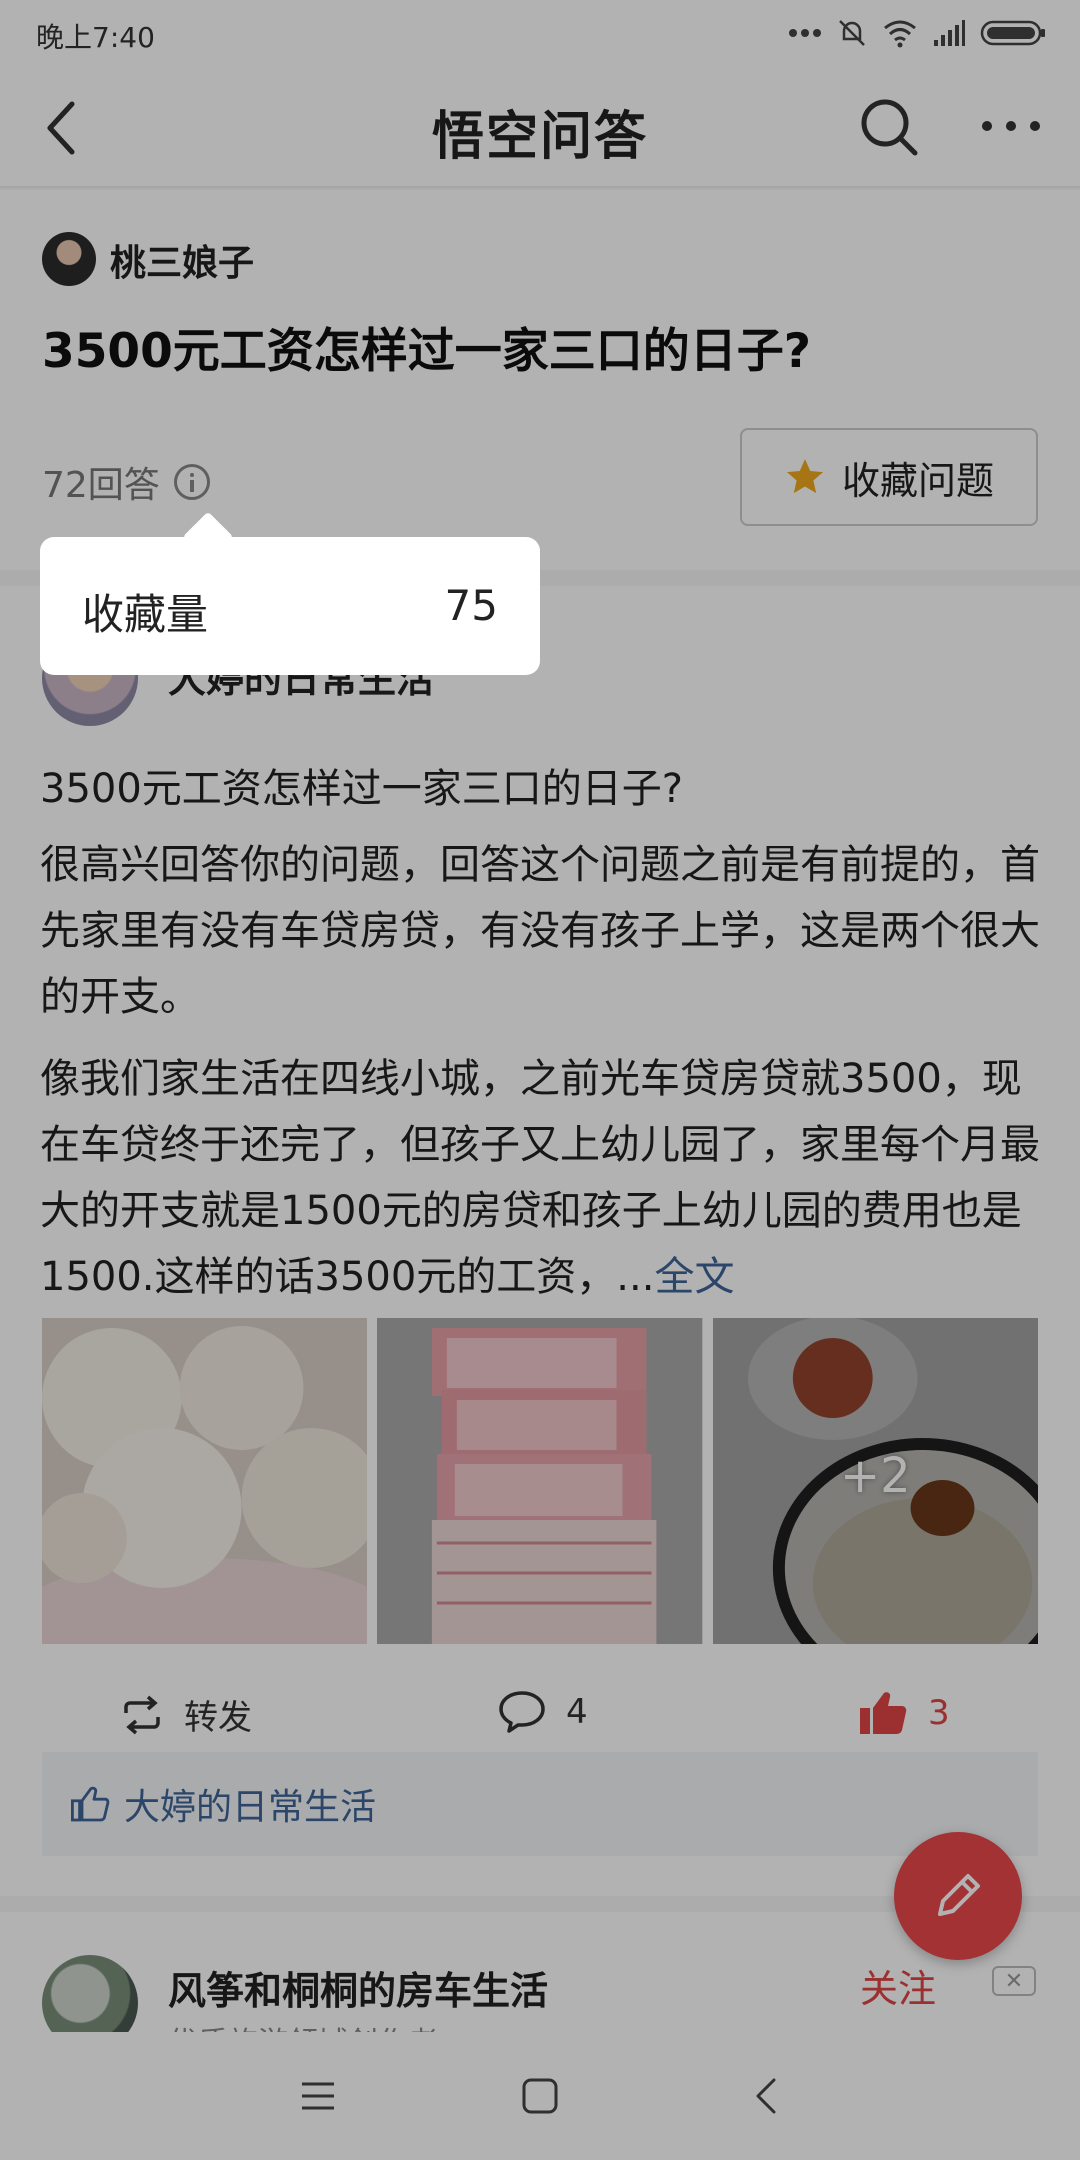 This screenshot has height=2160, width=1080. What do you see at coordinates (768, 2096) in the screenshot?
I see `system-back-icon` at bounding box center [768, 2096].